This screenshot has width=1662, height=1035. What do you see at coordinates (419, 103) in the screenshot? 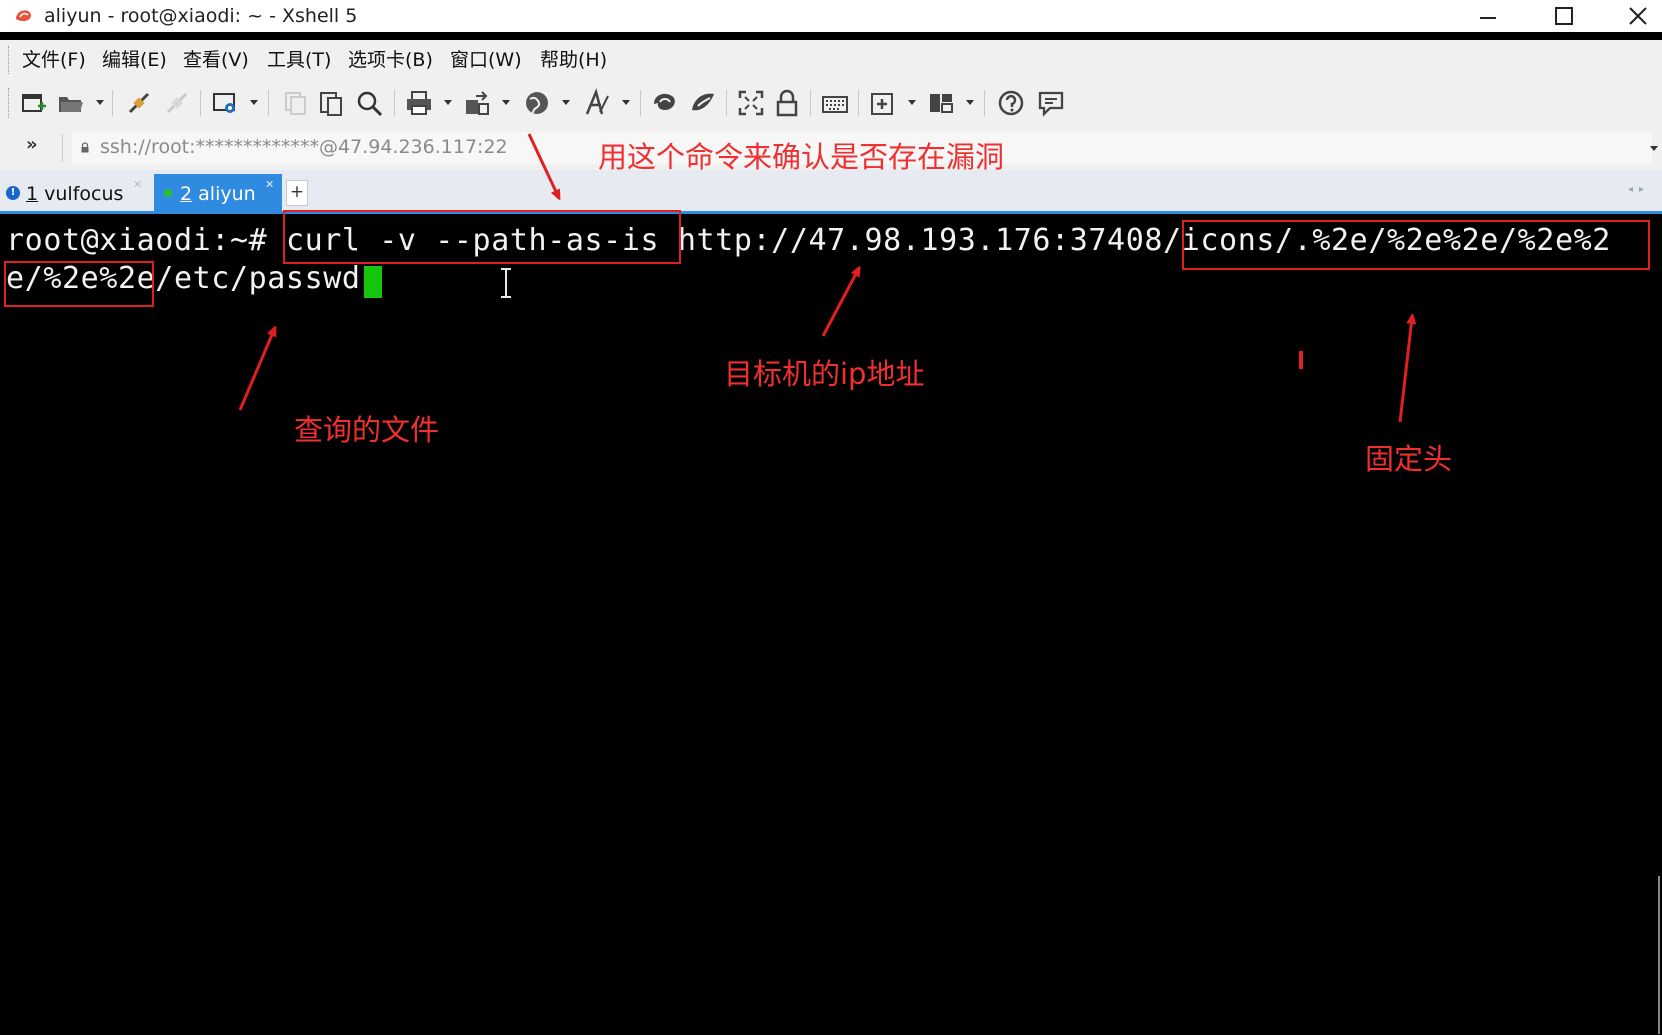
I see `print-icon` at bounding box center [419, 103].